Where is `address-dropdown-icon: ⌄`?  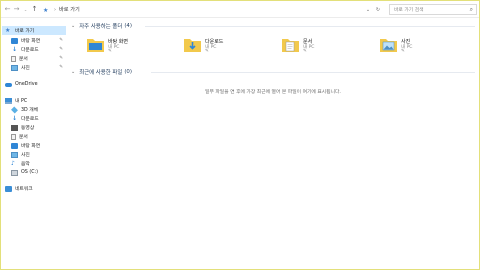 address-dropdown-icon: ⌄ is located at coordinates (368, 9).